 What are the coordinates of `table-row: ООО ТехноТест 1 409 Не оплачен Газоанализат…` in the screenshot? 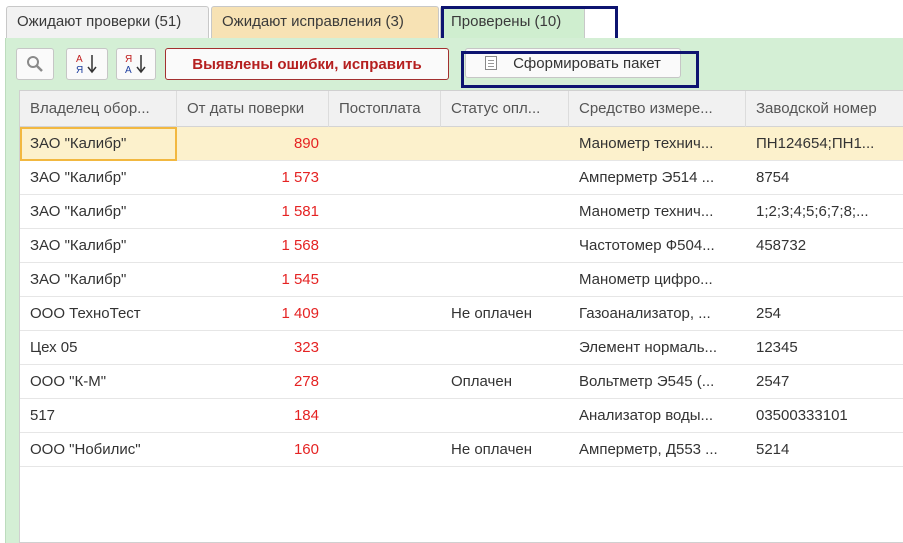 It's located at (461, 314).